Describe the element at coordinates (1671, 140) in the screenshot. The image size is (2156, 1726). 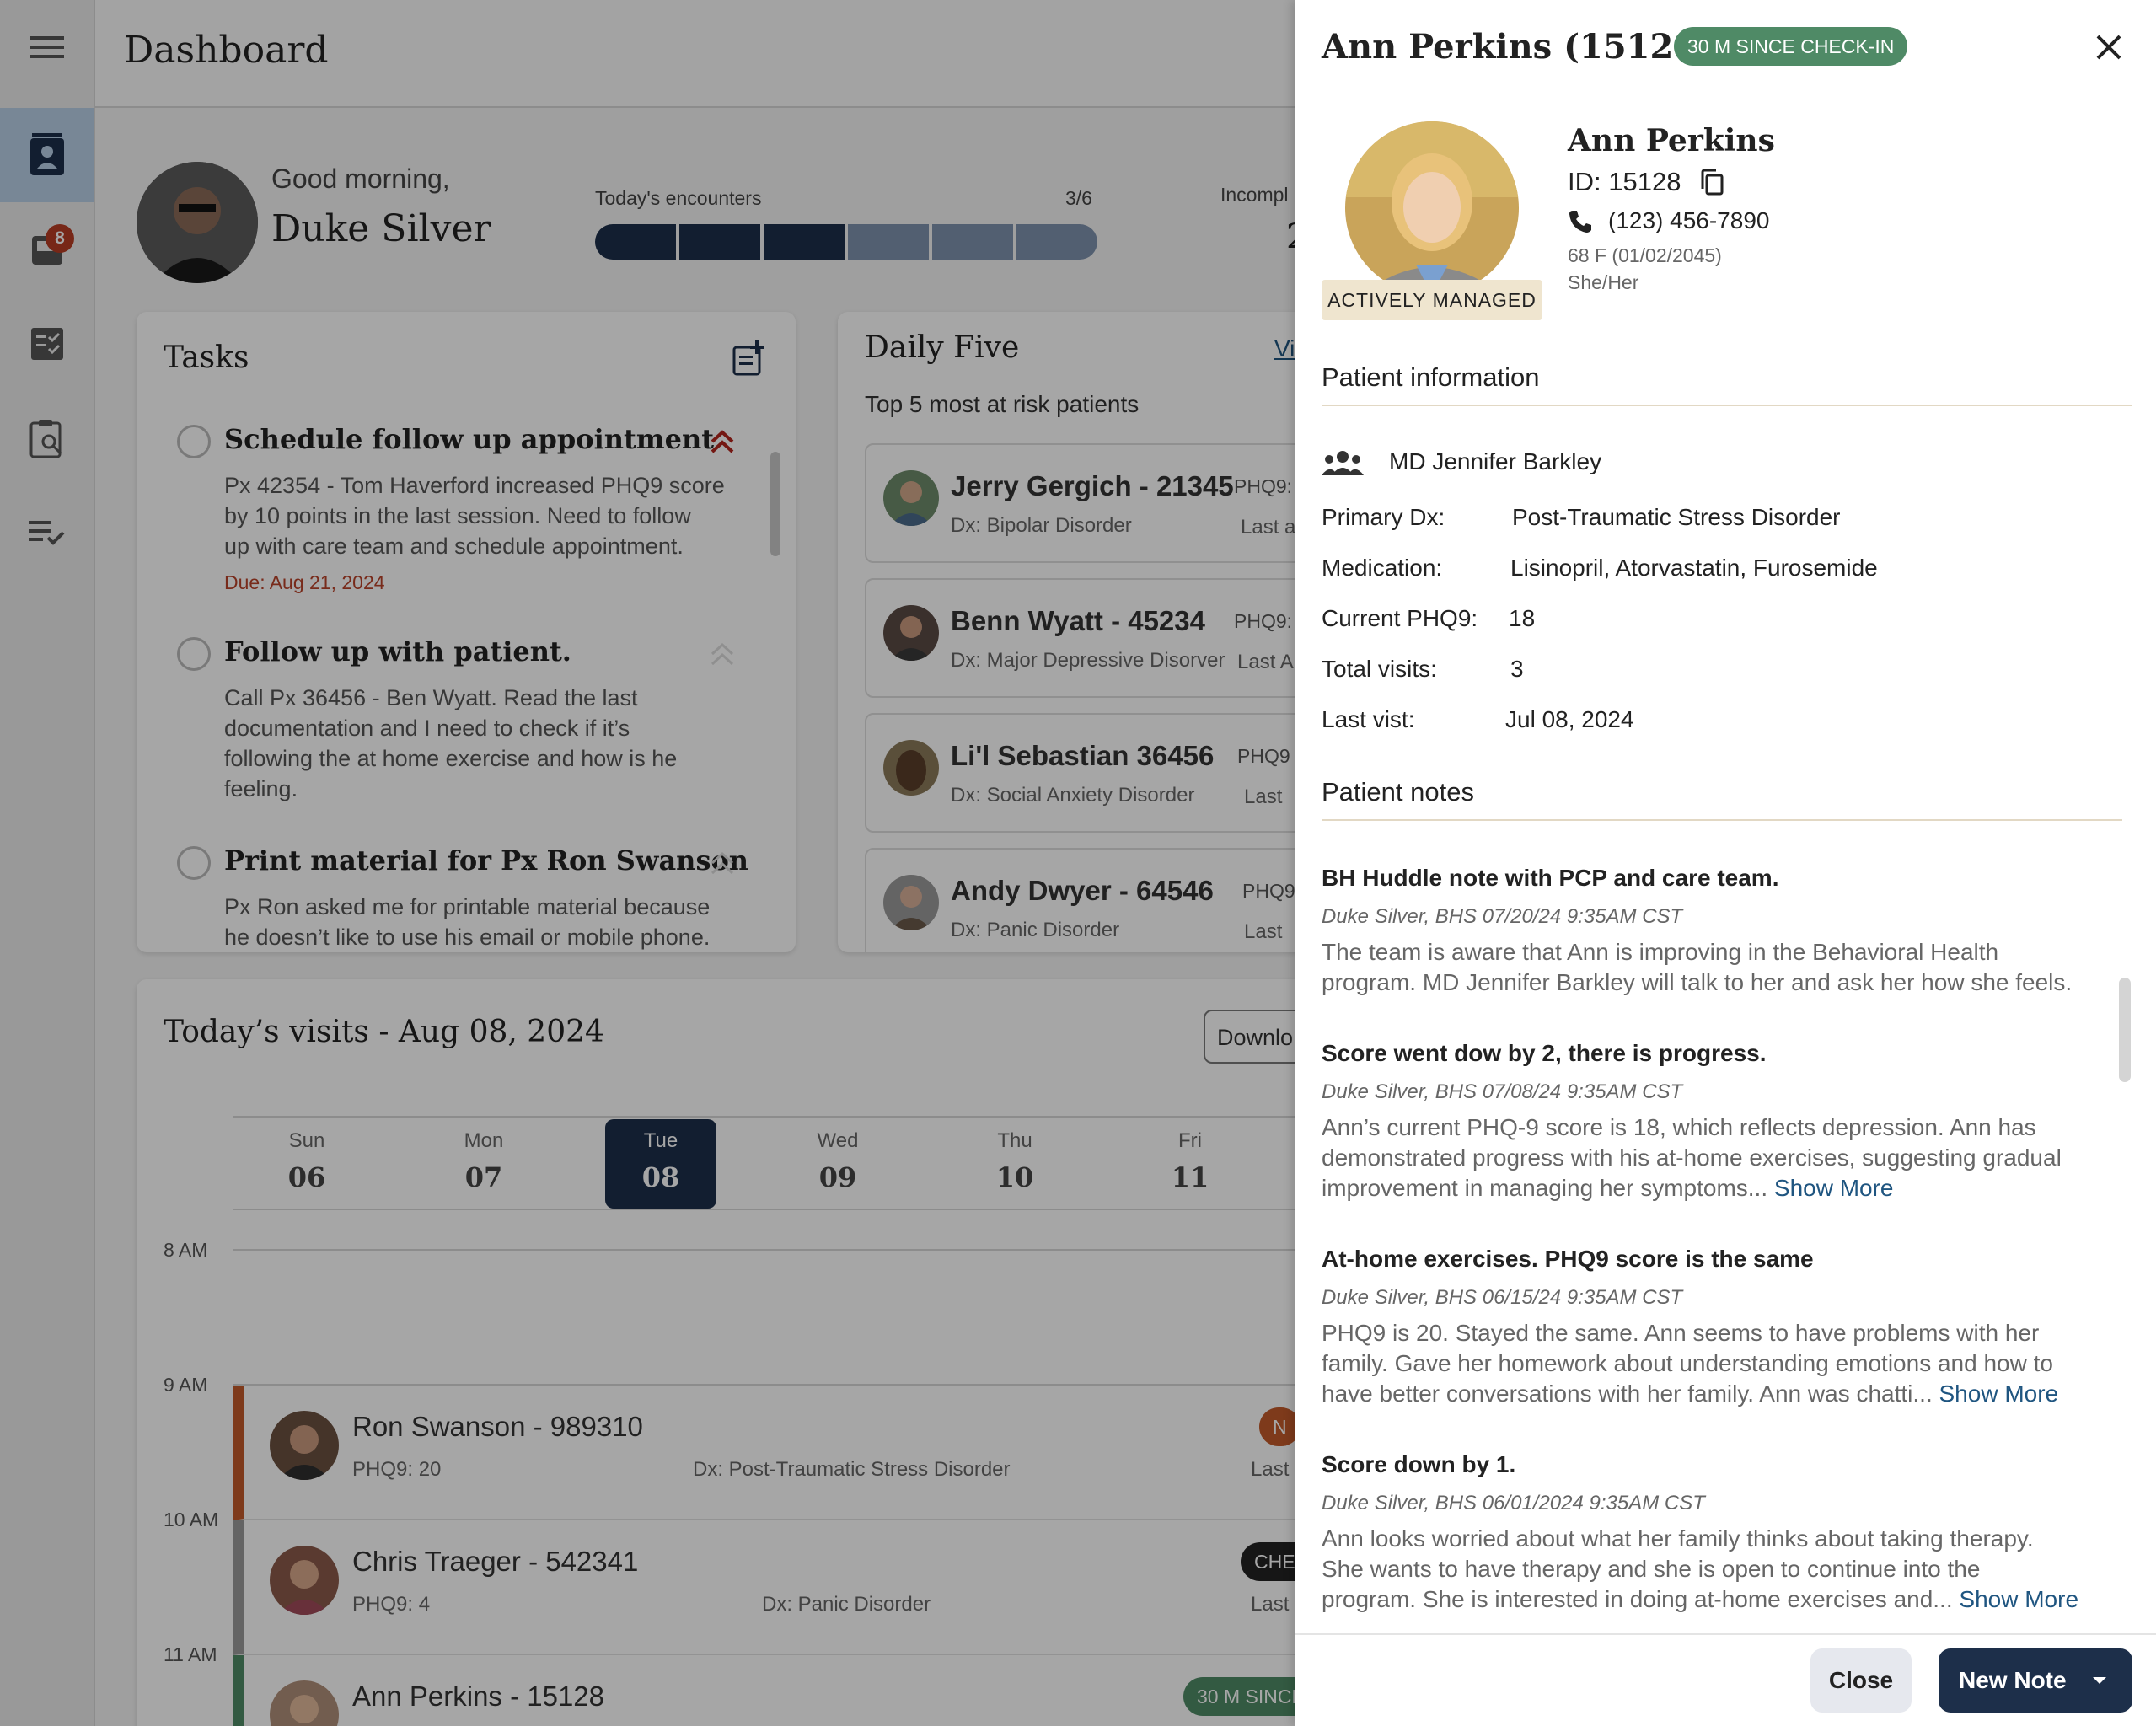
I see `patient-name: Ann Perkins` at that location.